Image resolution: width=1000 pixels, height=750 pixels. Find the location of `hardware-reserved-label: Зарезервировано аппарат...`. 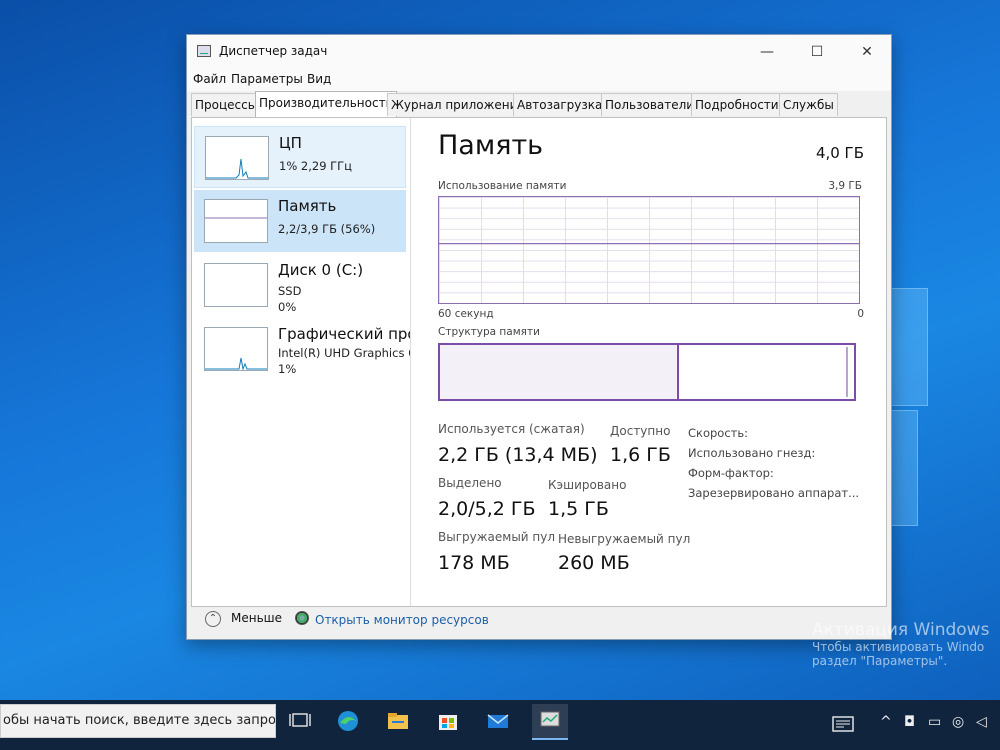

hardware-reserved-label: Зарезервировано аппарат... is located at coordinates (774, 493).